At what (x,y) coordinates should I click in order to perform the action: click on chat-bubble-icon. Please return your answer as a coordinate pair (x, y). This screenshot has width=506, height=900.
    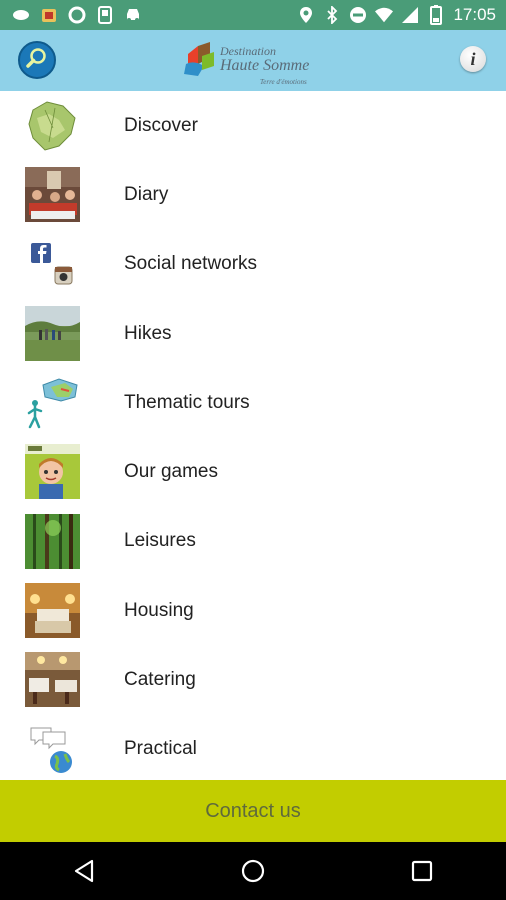
    Looking at the image, I should click on (21, 15).